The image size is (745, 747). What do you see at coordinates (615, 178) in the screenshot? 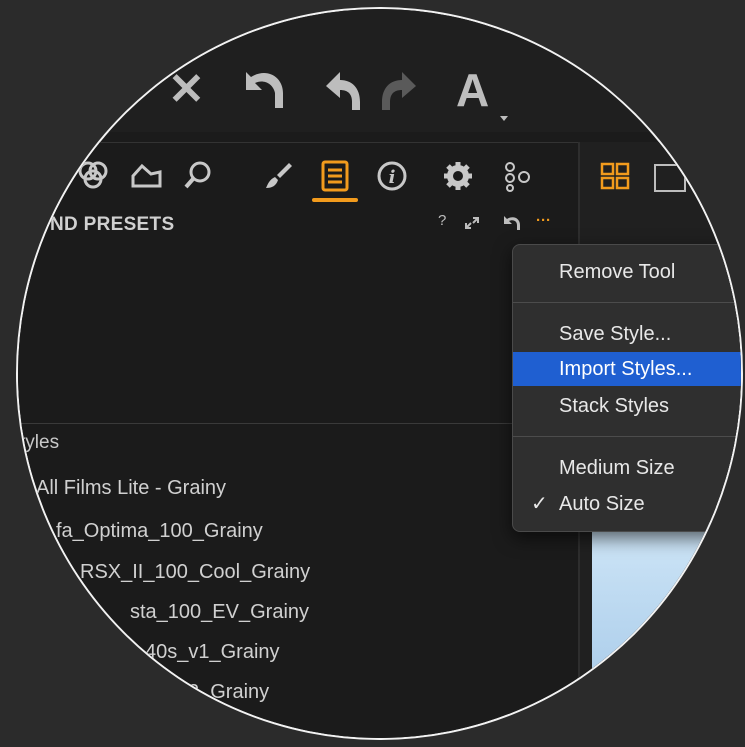
I see `grid-view-icon` at bounding box center [615, 178].